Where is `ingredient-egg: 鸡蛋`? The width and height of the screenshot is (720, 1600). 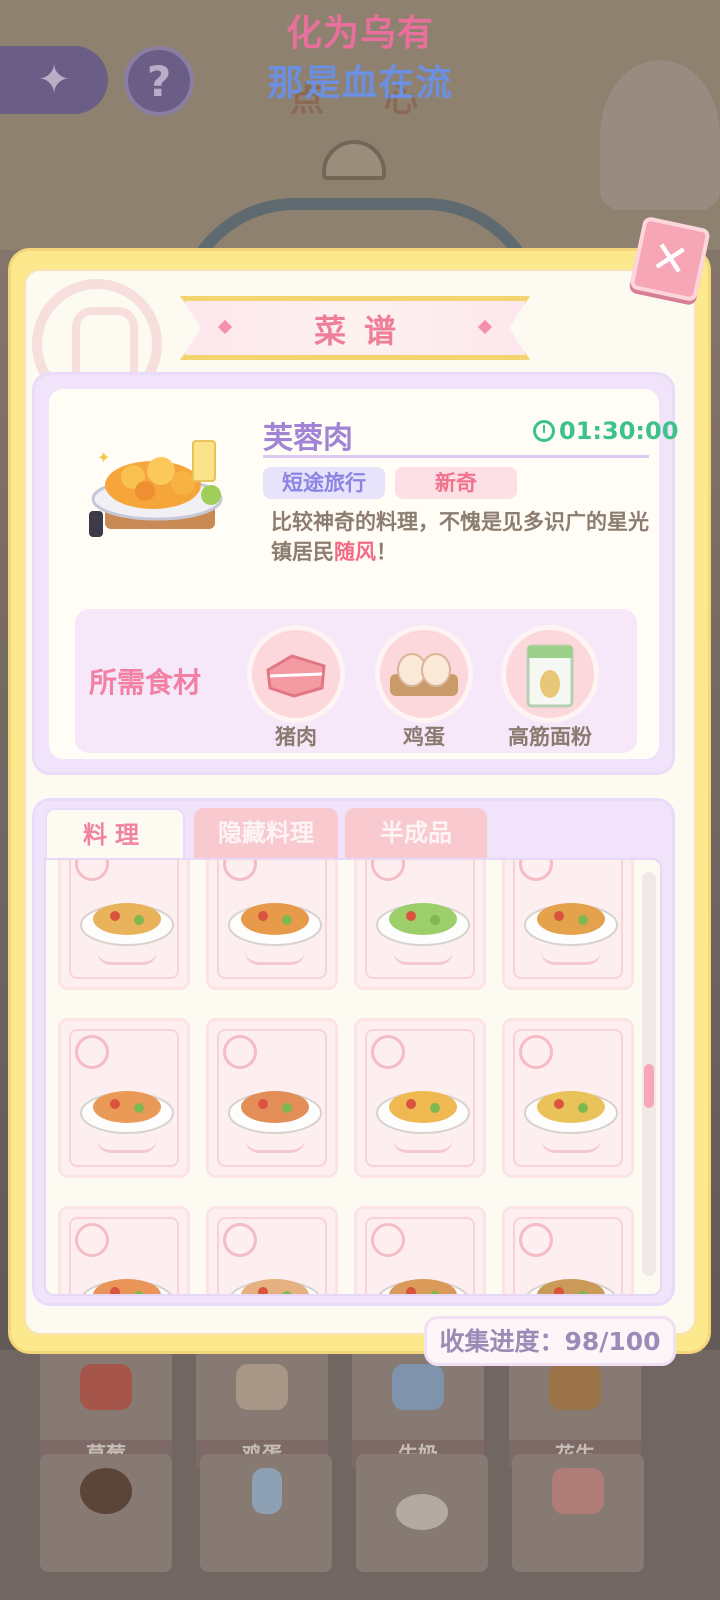
ingredient-egg: 鸡蛋 is located at coordinates (424, 689).